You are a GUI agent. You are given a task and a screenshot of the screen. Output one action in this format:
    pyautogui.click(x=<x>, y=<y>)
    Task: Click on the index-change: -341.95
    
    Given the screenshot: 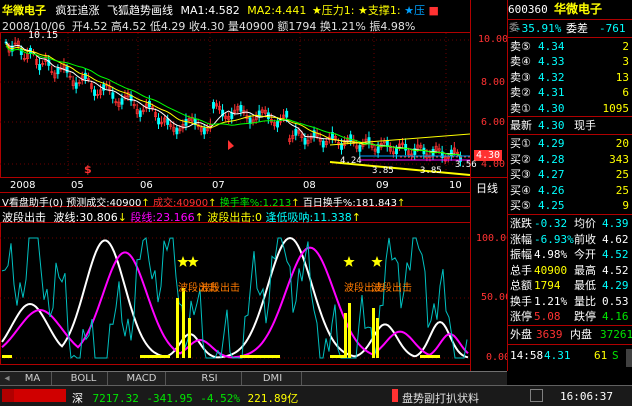 What is the action you would take?
    pyautogui.click(x=169, y=398)
    